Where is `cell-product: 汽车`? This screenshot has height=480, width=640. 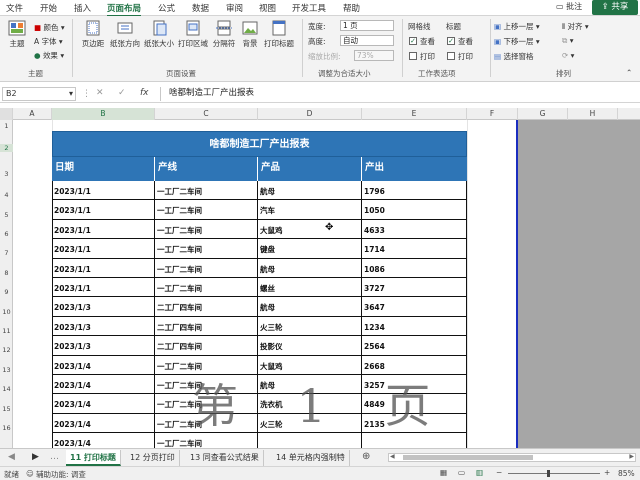 cell-product: 汽车 is located at coordinates (310, 210).